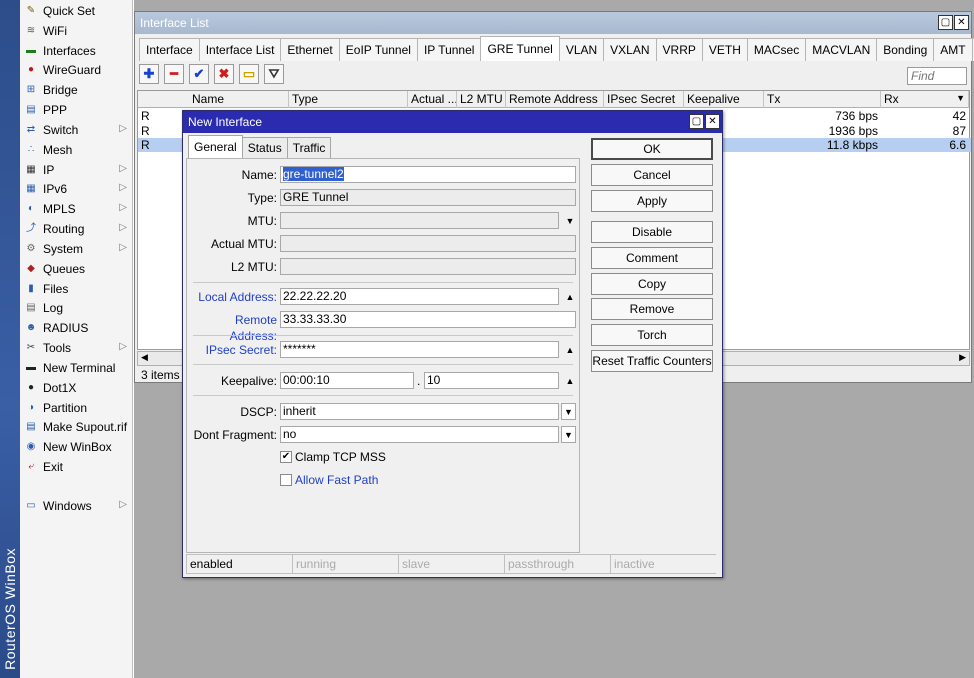 The height and width of the screenshot is (678, 974). Describe the element at coordinates (652, 335) in the screenshot. I see `torch-button: Torch` at that location.